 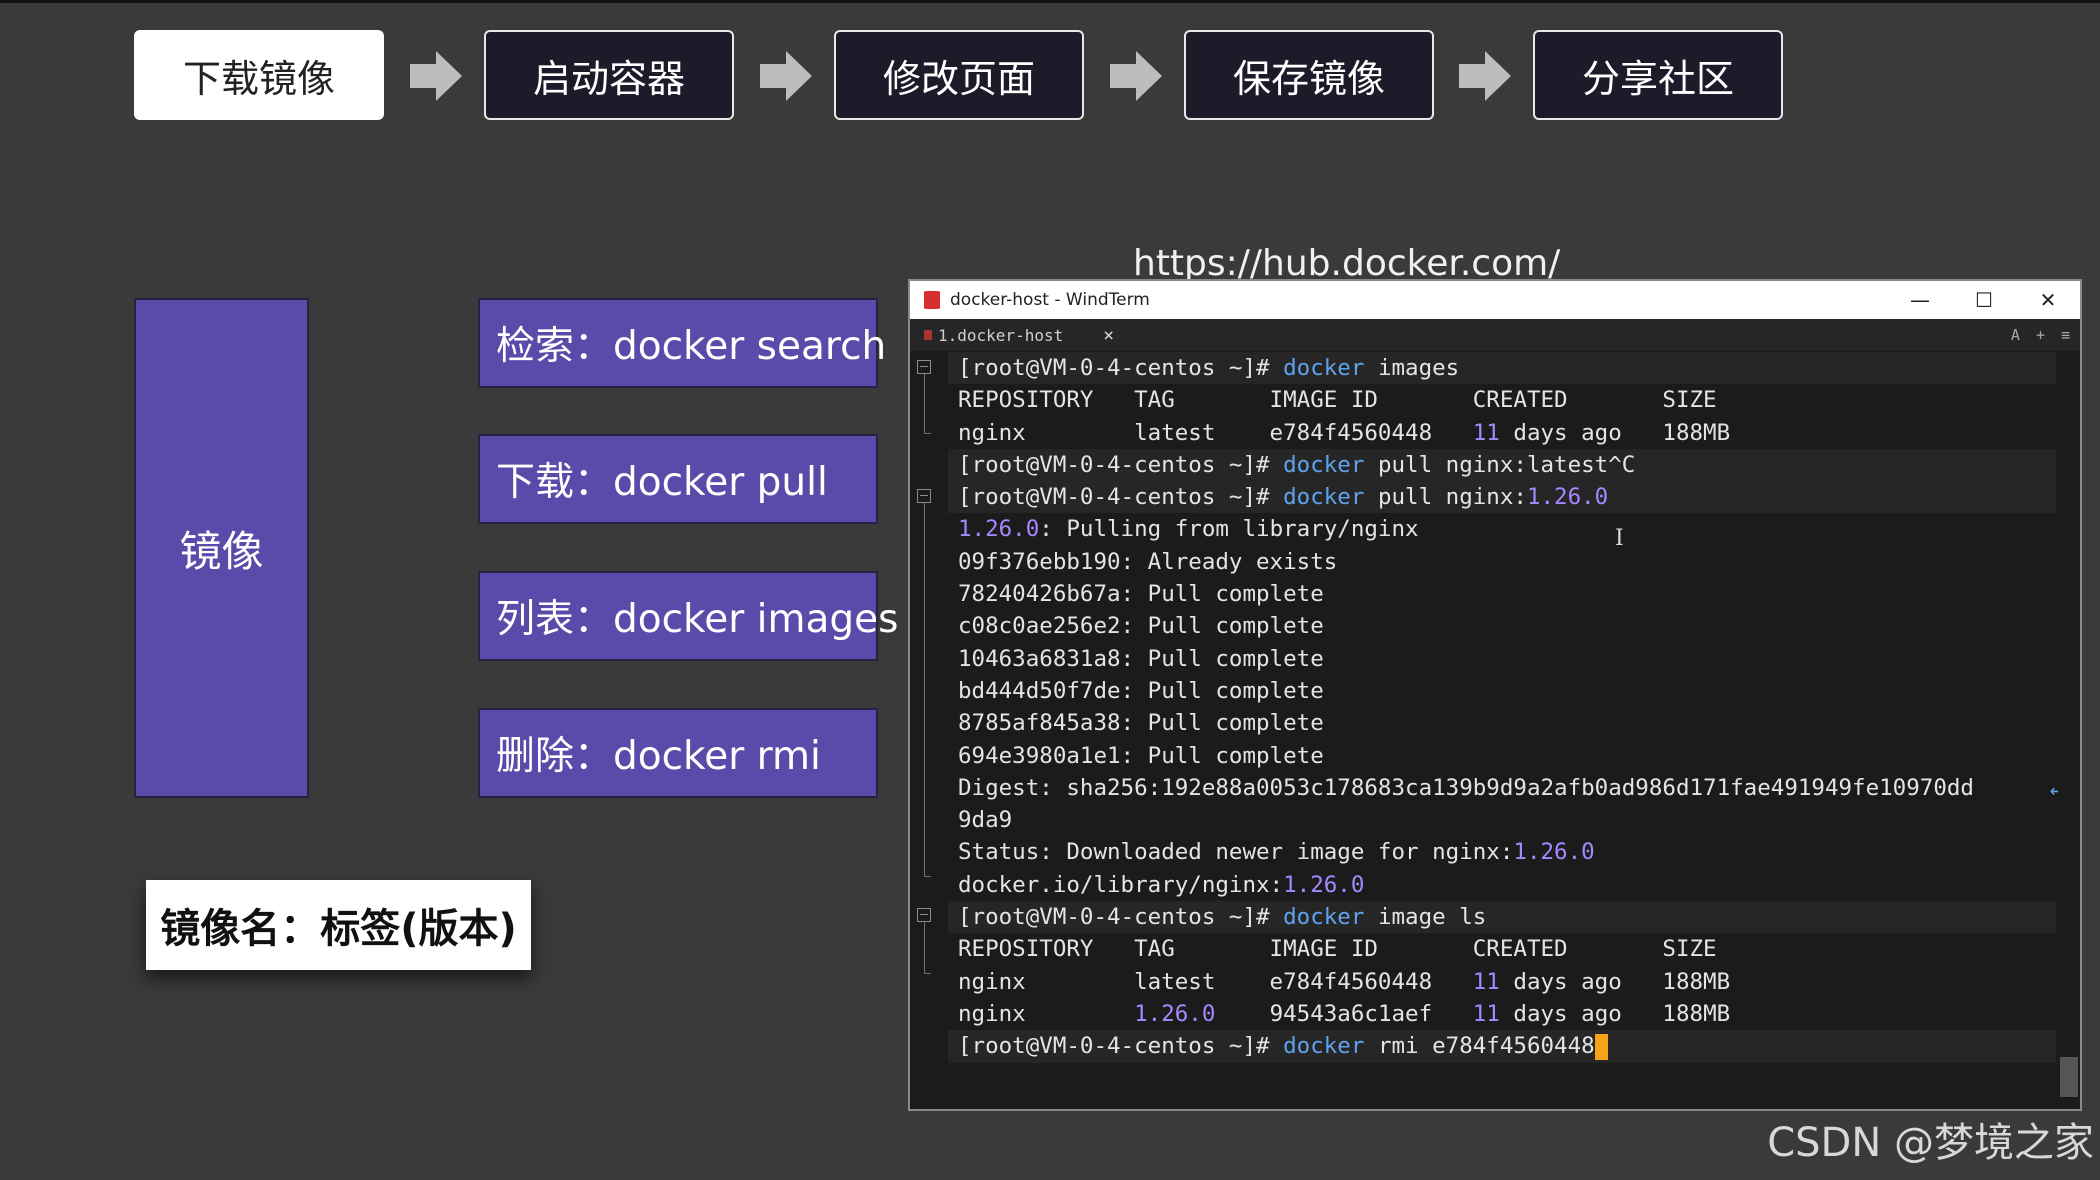 I want to click on terminal-output-line: REPOSITORY TAG IMAGE ID CREATED SIZE, so click(x=1507, y=400).